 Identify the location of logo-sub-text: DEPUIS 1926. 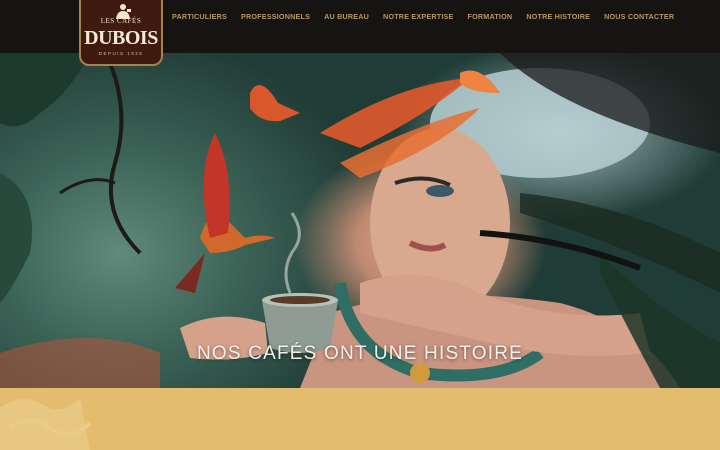
(121, 53).